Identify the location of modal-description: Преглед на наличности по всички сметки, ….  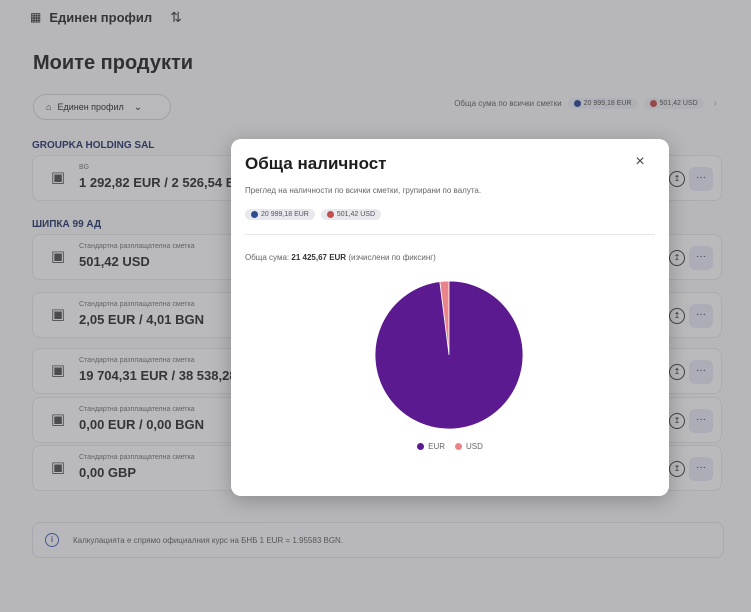
(363, 190).